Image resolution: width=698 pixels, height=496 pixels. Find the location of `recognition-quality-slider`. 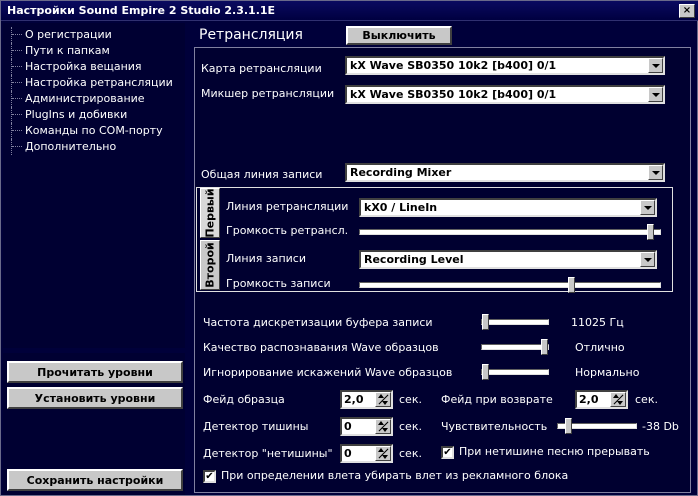

recognition-quality-slider is located at coordinates (515, 347).